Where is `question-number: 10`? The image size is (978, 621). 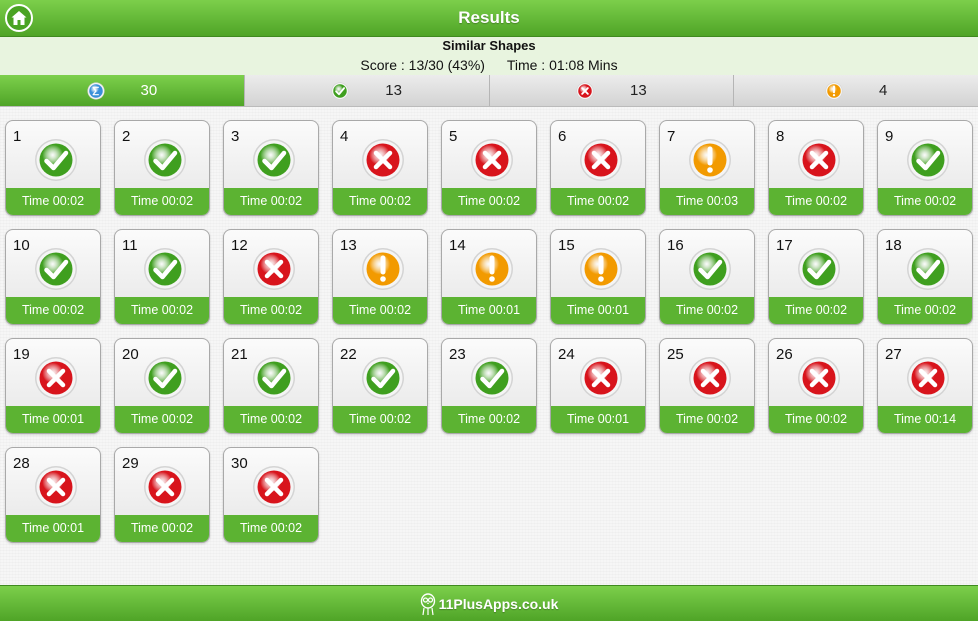
question-number: 10 is located at coordinates (21, 245).